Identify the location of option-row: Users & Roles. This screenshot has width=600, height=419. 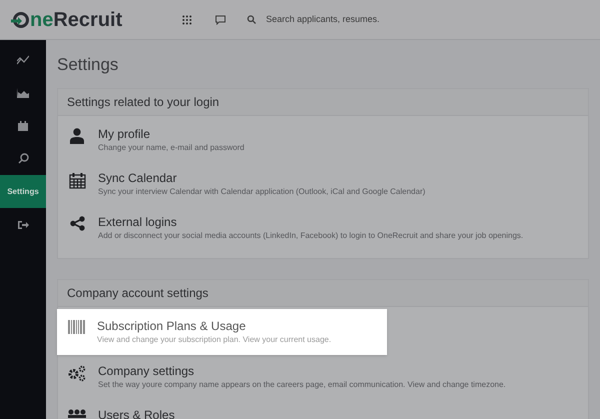
(323, 408).